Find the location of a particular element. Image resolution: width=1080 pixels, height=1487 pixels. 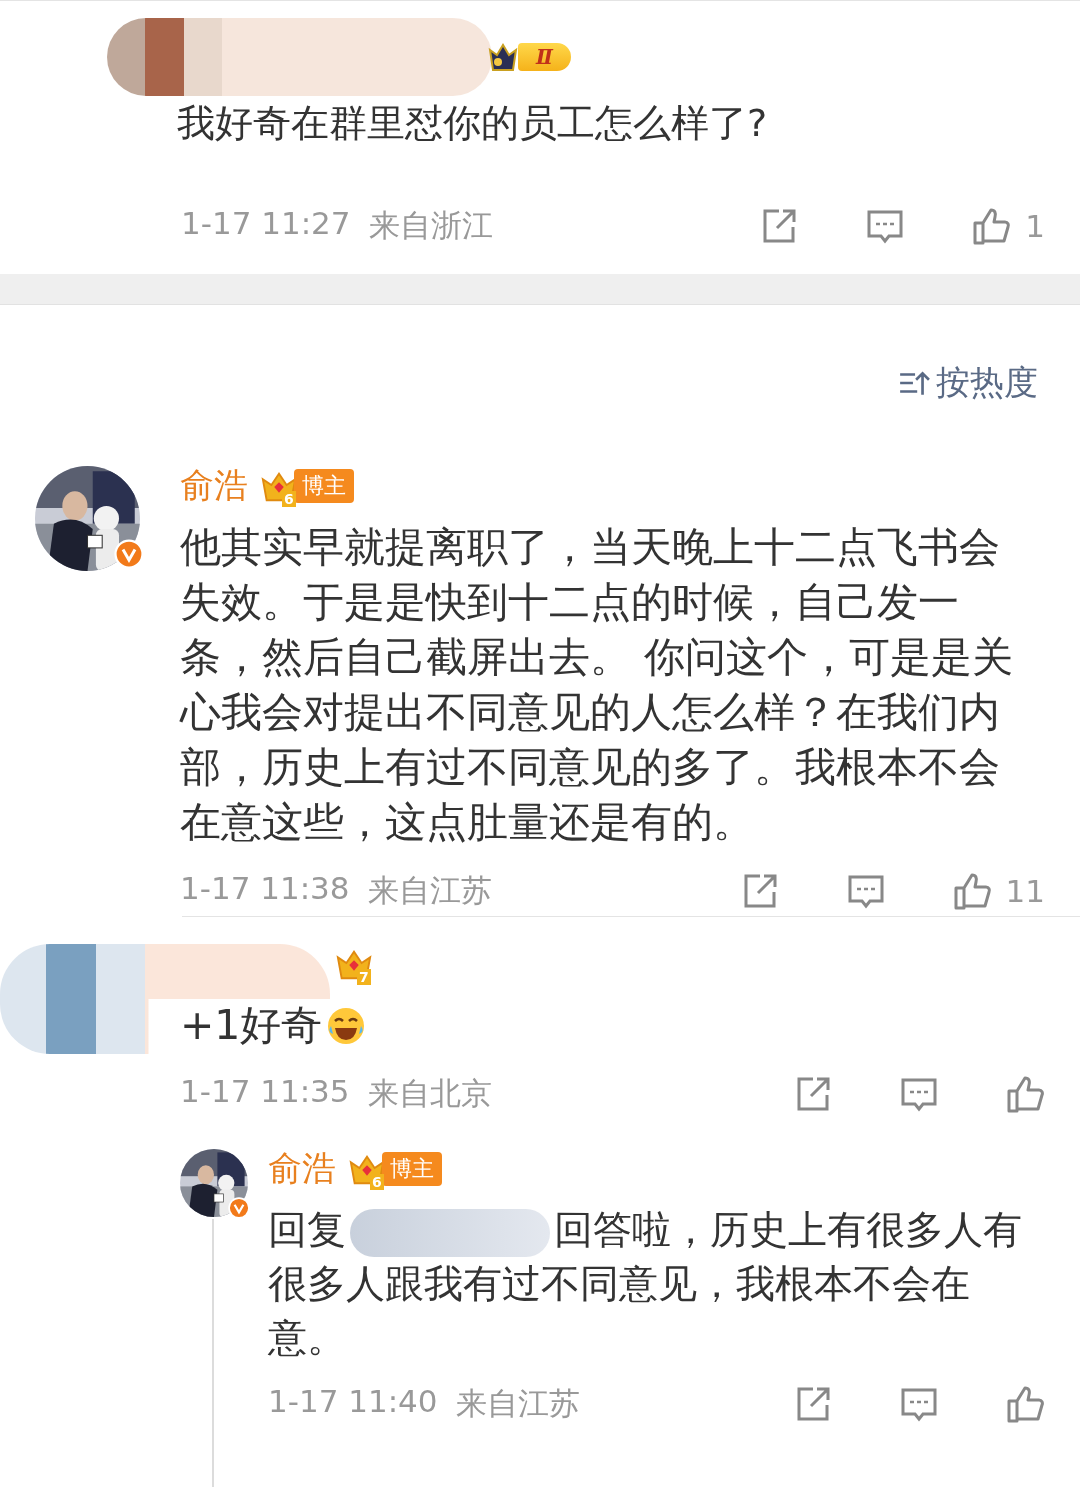

like-count: 1 is located at coordinates (1035, 226).